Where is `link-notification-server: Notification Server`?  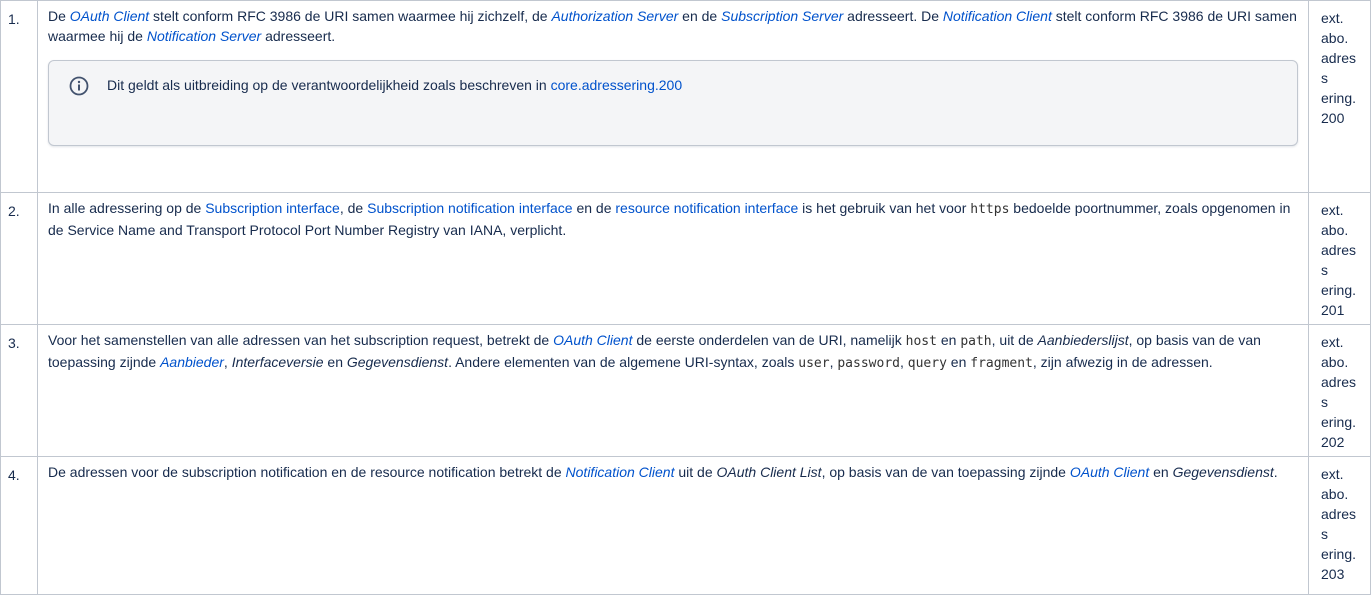
link-notification-server: Notification Server is located at coordinates (204, 36).